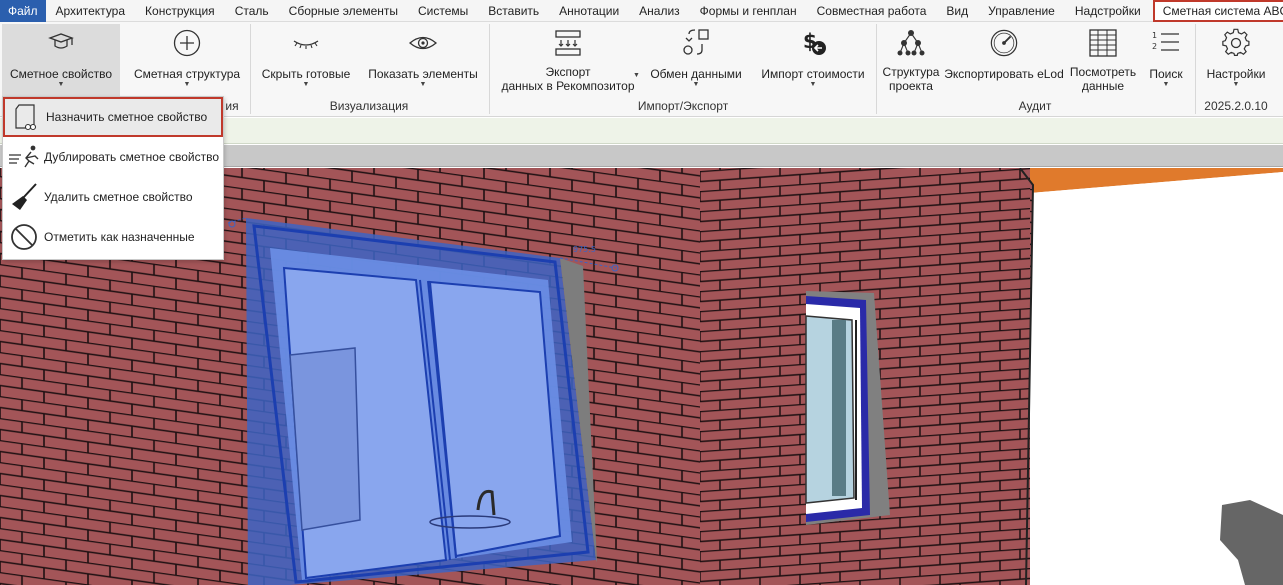  Describe the element at coordinates (423, 62) in the screenshot. I see `show-elements-button: Показать элементы ▼` at that location.